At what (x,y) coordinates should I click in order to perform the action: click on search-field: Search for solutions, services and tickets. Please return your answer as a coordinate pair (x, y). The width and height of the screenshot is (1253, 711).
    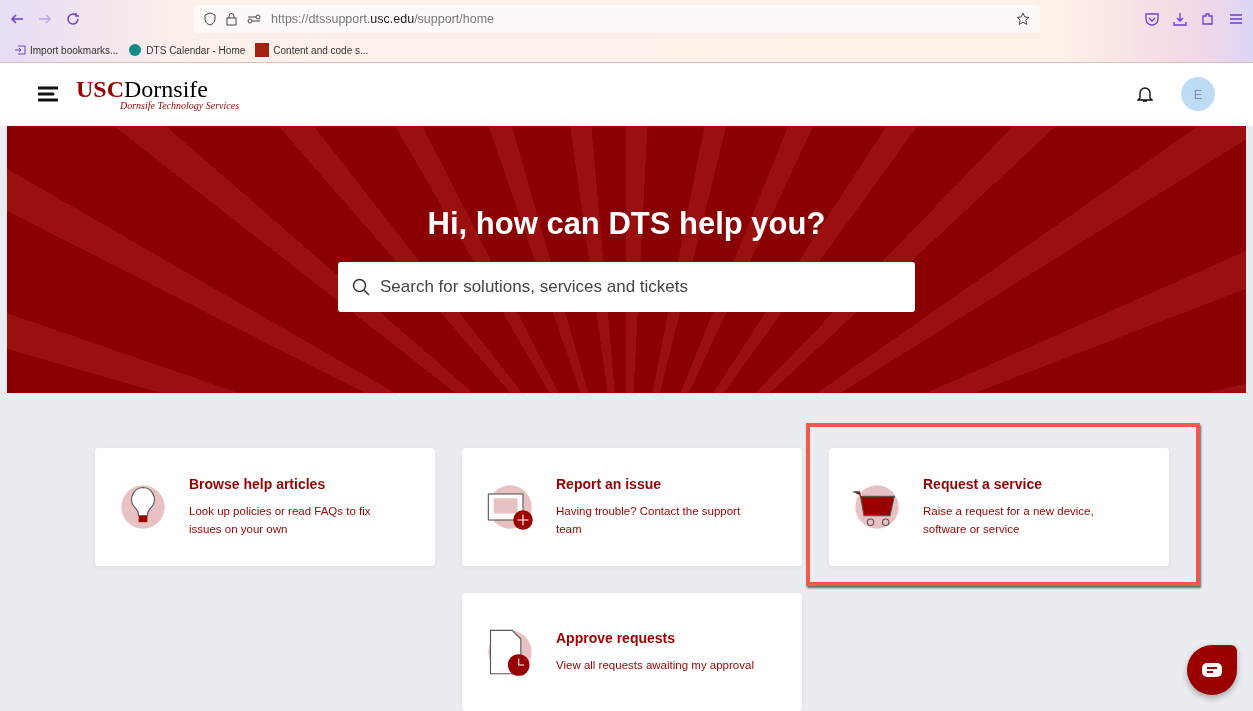
    Looking at the image, I should click on (626, 286).